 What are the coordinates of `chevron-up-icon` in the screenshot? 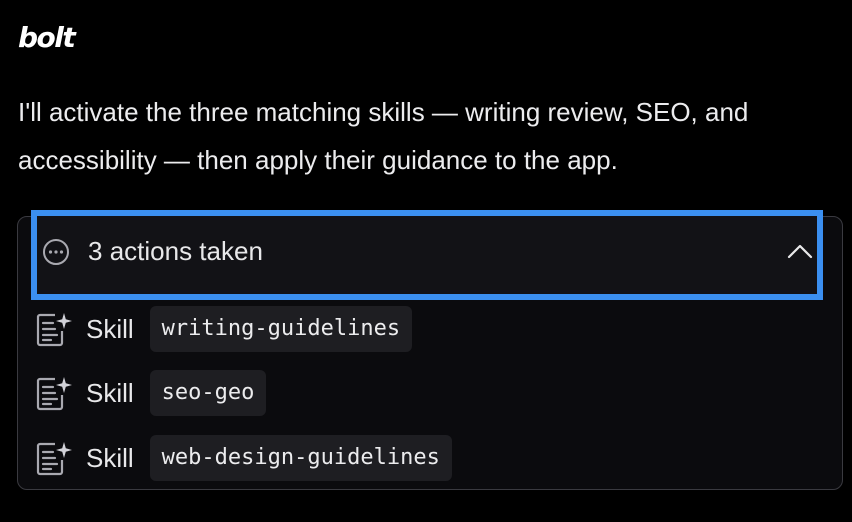 It's located at (800, 251).